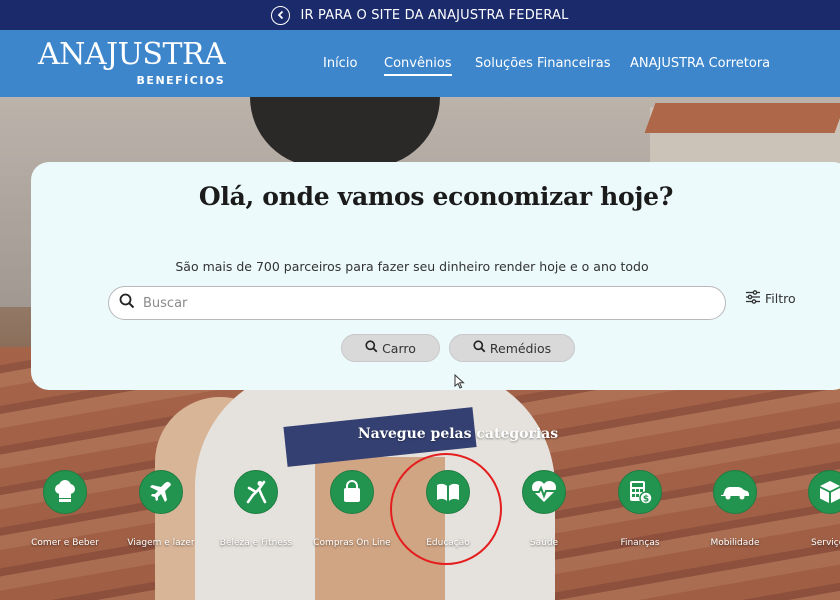 Image resolution: width=840 pixels, height=600 pixels. I want to click on category-servicos: Serviços, so click(811, 509).